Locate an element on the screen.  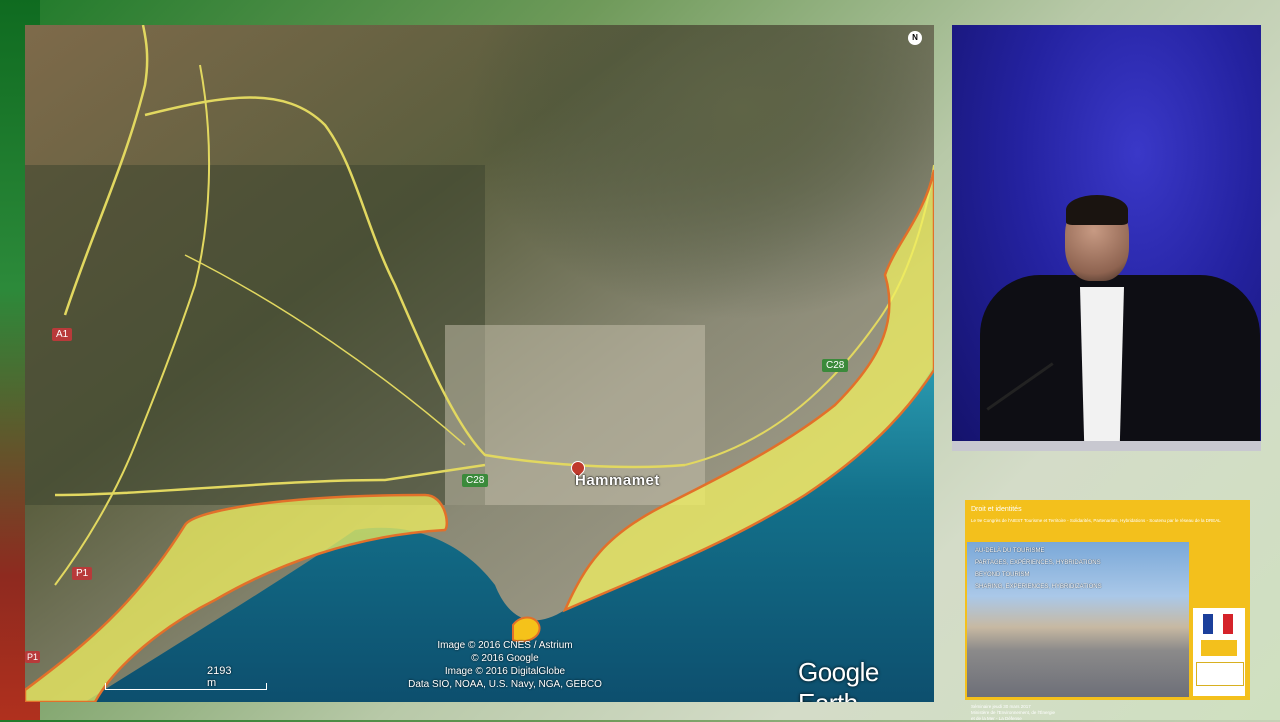
speaker-hair is located at coordinates (1097, 210).